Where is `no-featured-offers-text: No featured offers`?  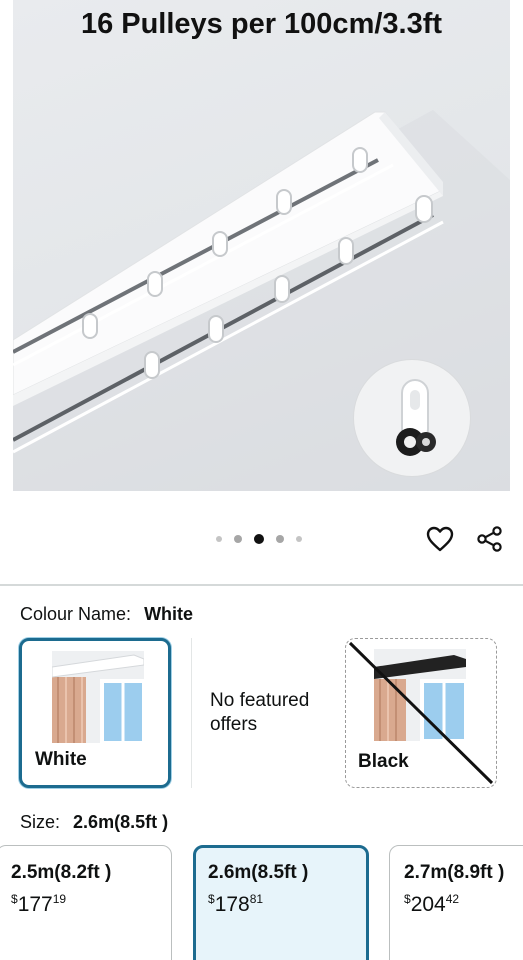
no-featured-offers-text: No featured offers is located at coordinates (260, 712).